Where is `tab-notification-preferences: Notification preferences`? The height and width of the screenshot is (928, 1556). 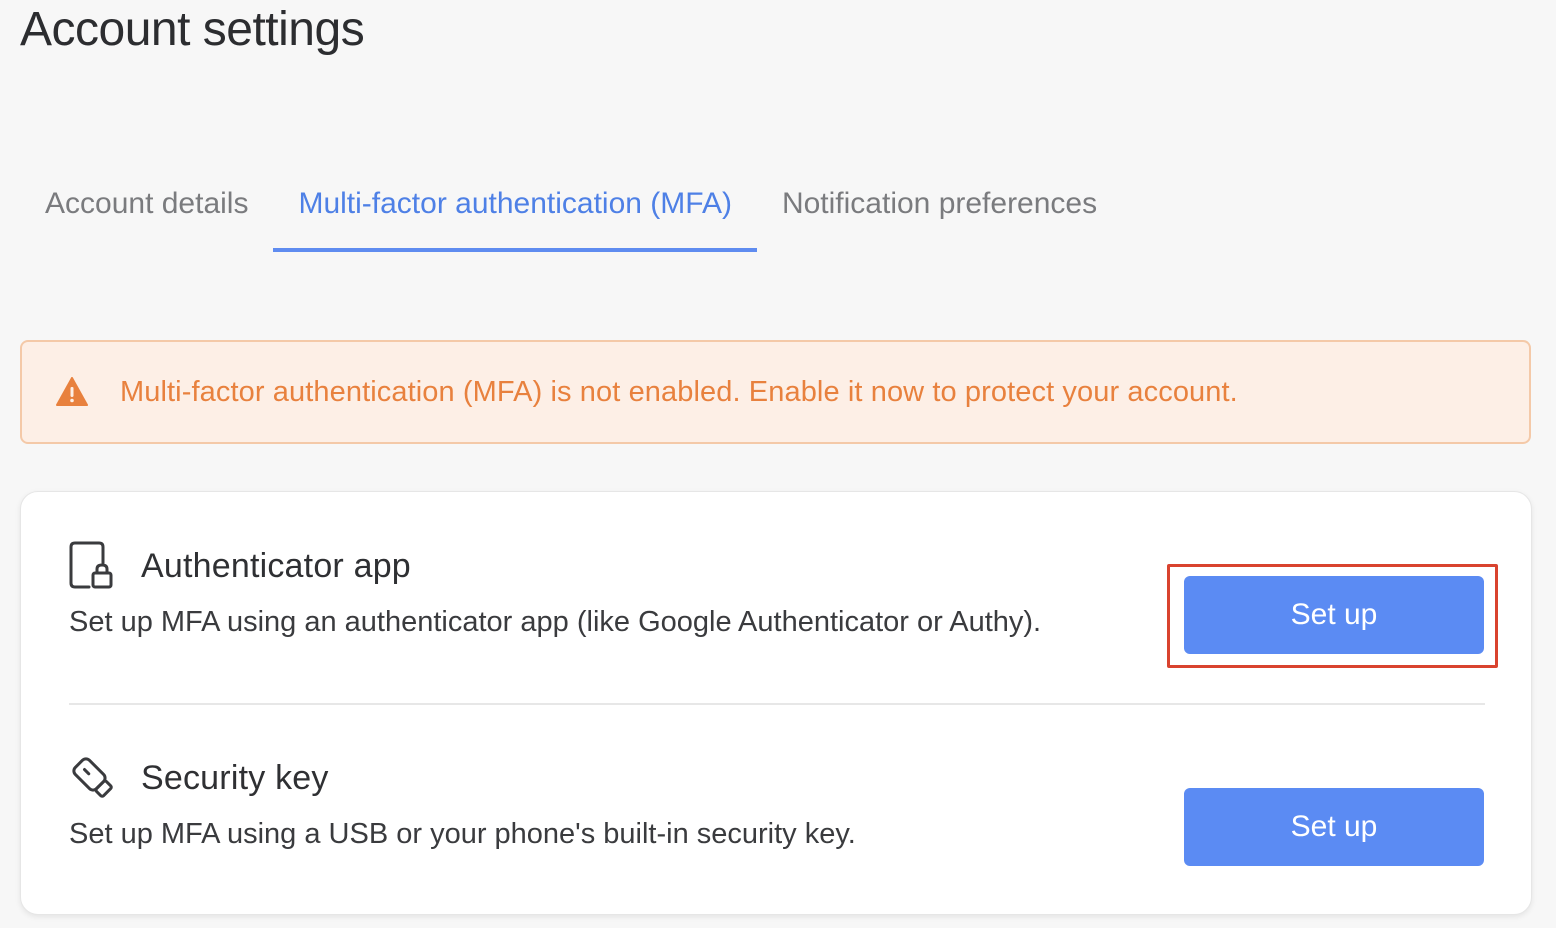 tab-notification-preferences: Notification preferences is located at coordinates (939, 206).